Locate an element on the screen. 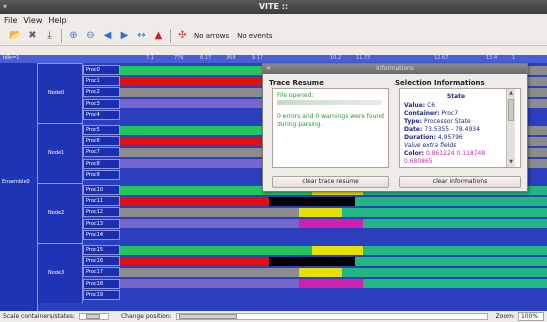 This screenshot has height=322, width=547. save-export-icon: ⤓ is located at coordinates (49, 35).